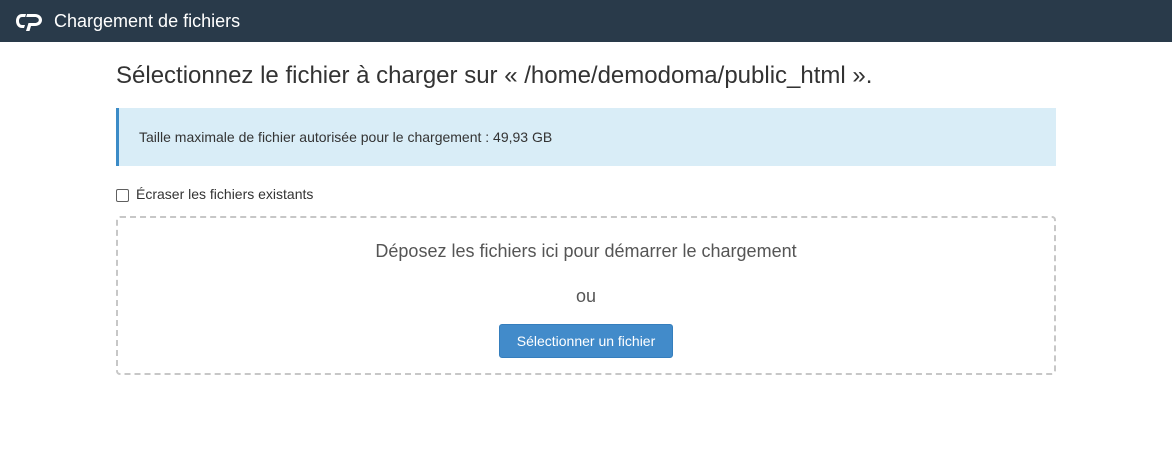  What do you see at coordinates (122, 195) in the screenshot?
I see `overwrite-checkbox` at bounding box center [122, 195].